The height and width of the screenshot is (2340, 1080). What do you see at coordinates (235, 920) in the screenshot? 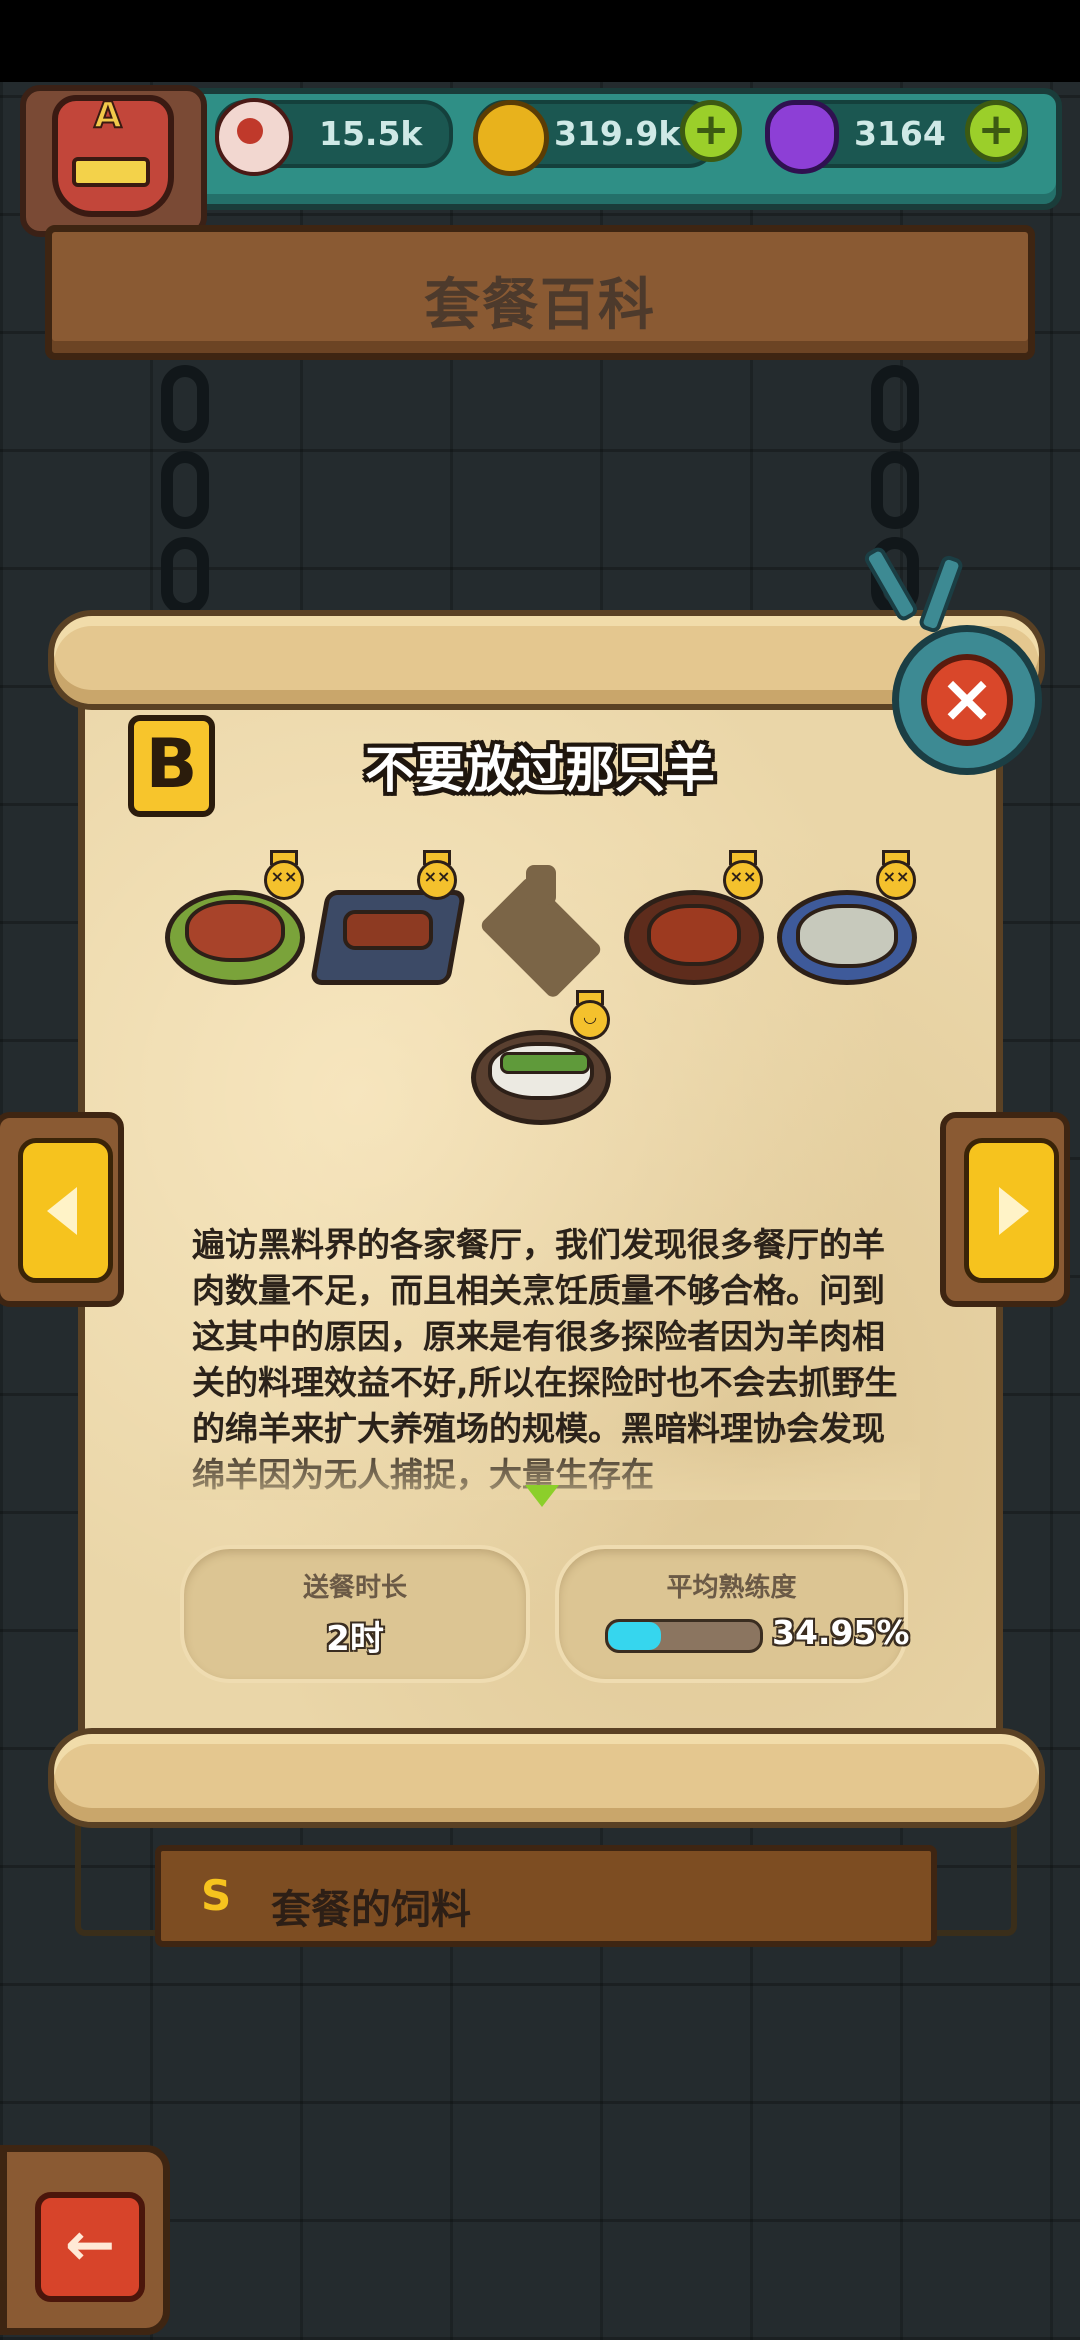
I see `roast-lamb-dish-icon: ××` at bounding box center [235, 920].